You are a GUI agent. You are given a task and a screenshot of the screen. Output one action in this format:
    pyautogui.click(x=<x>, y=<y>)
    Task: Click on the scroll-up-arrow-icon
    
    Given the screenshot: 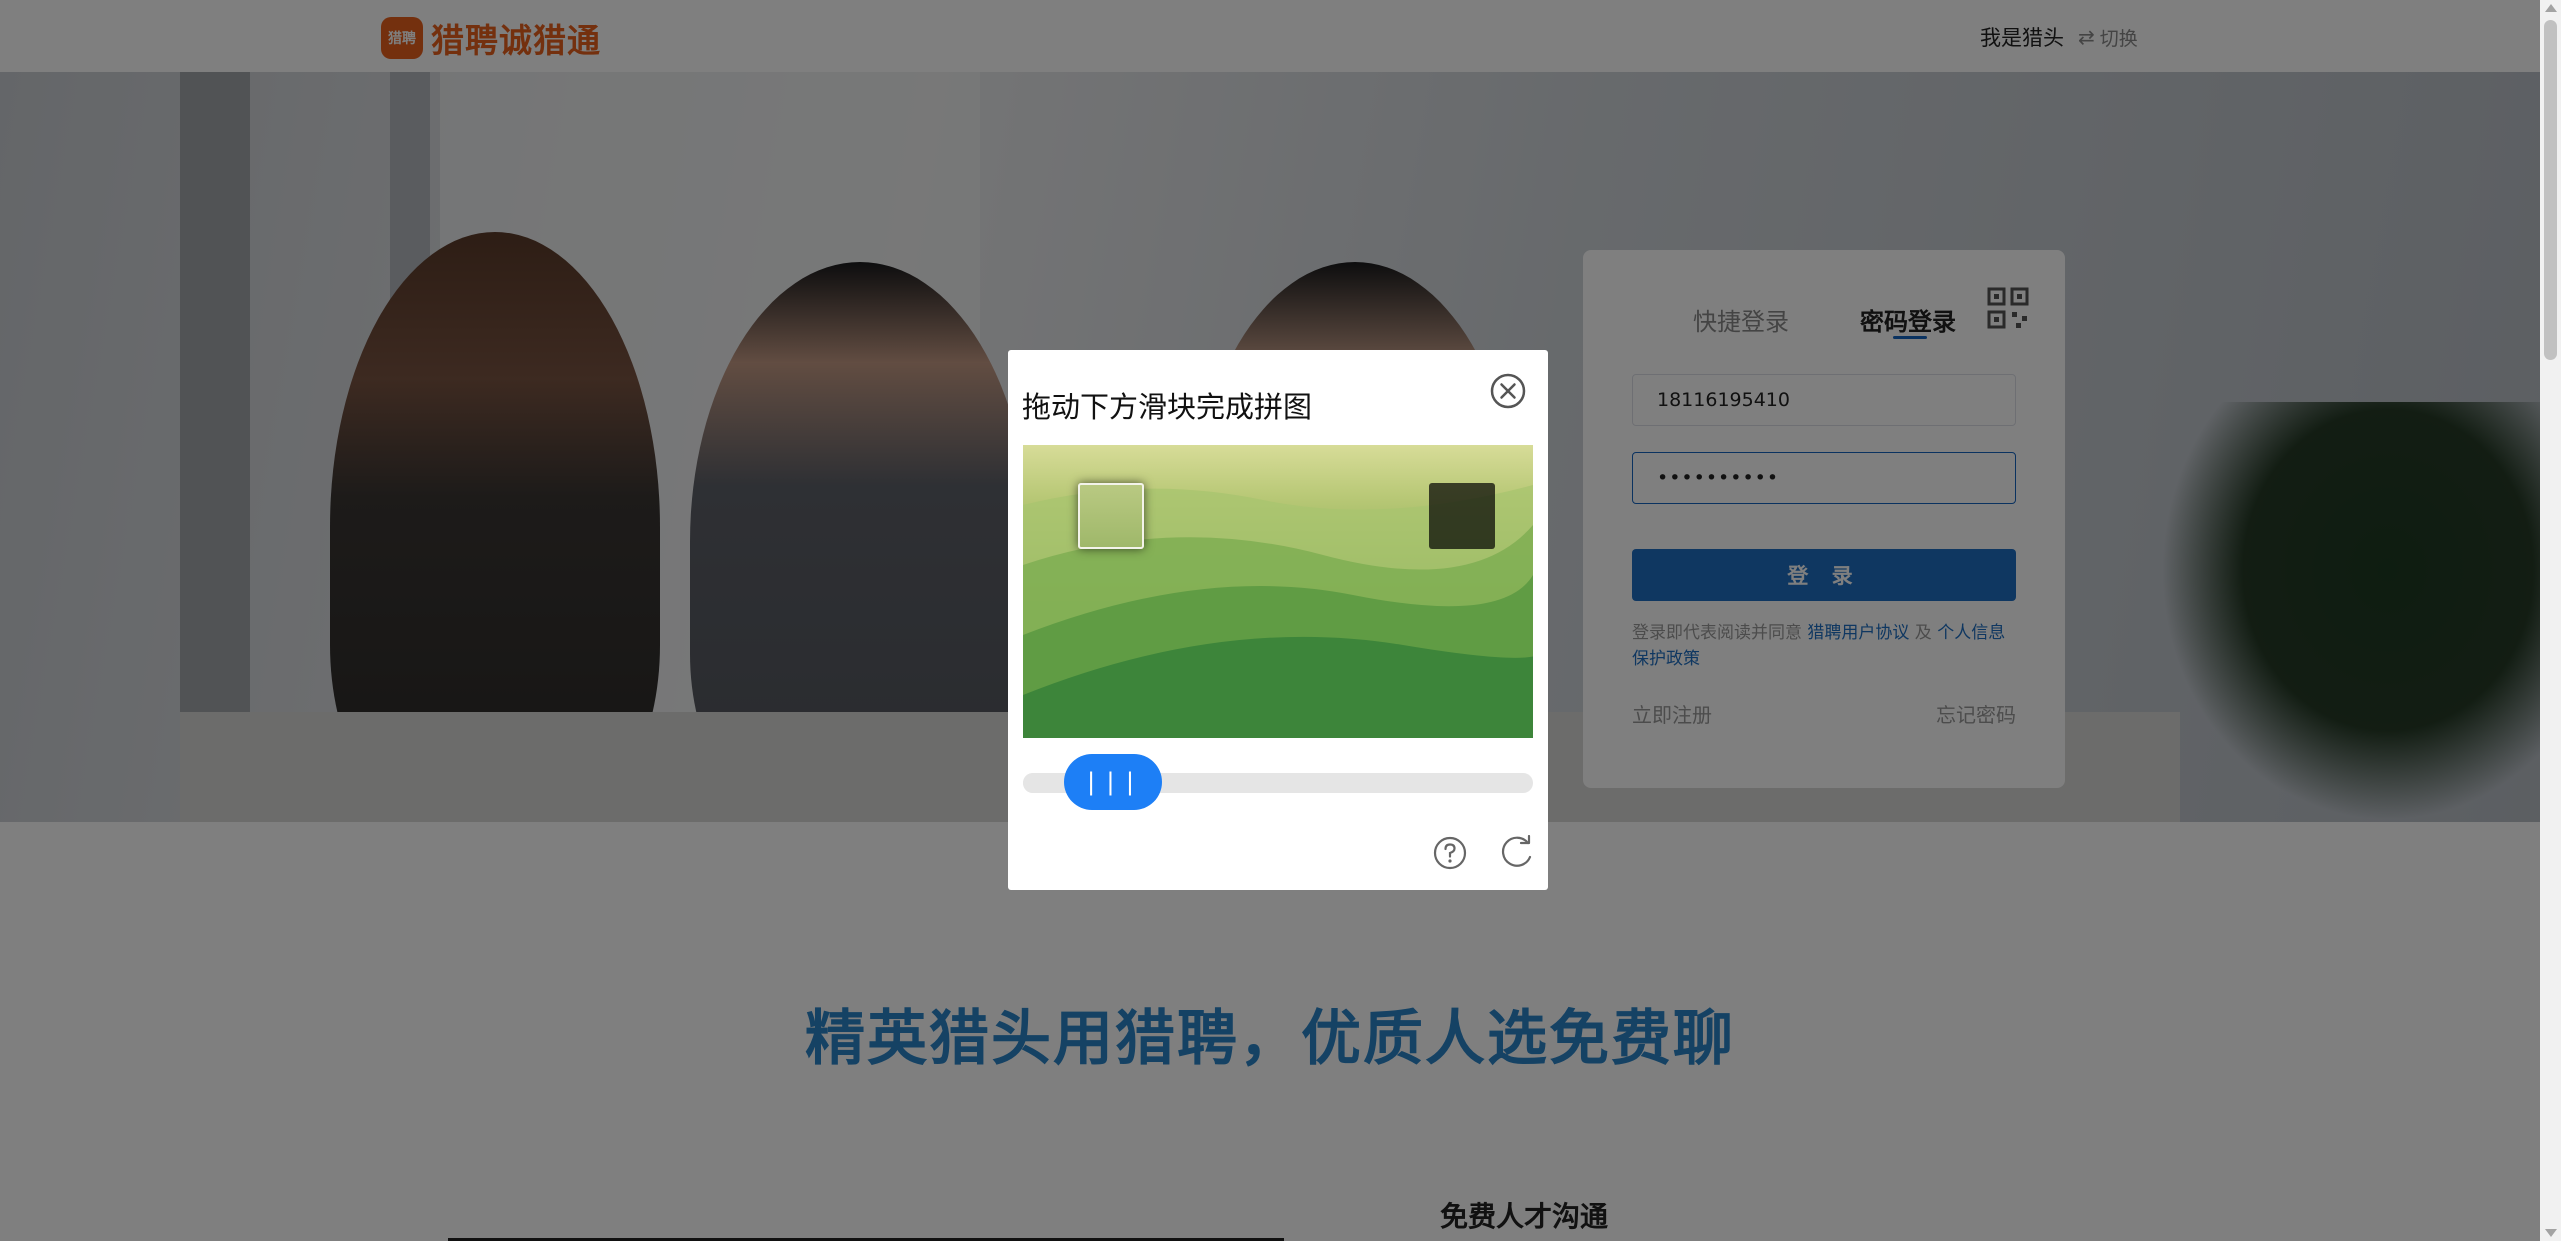 What is the action you would take?
    pyautogui.click(x=2551, y=8)
    